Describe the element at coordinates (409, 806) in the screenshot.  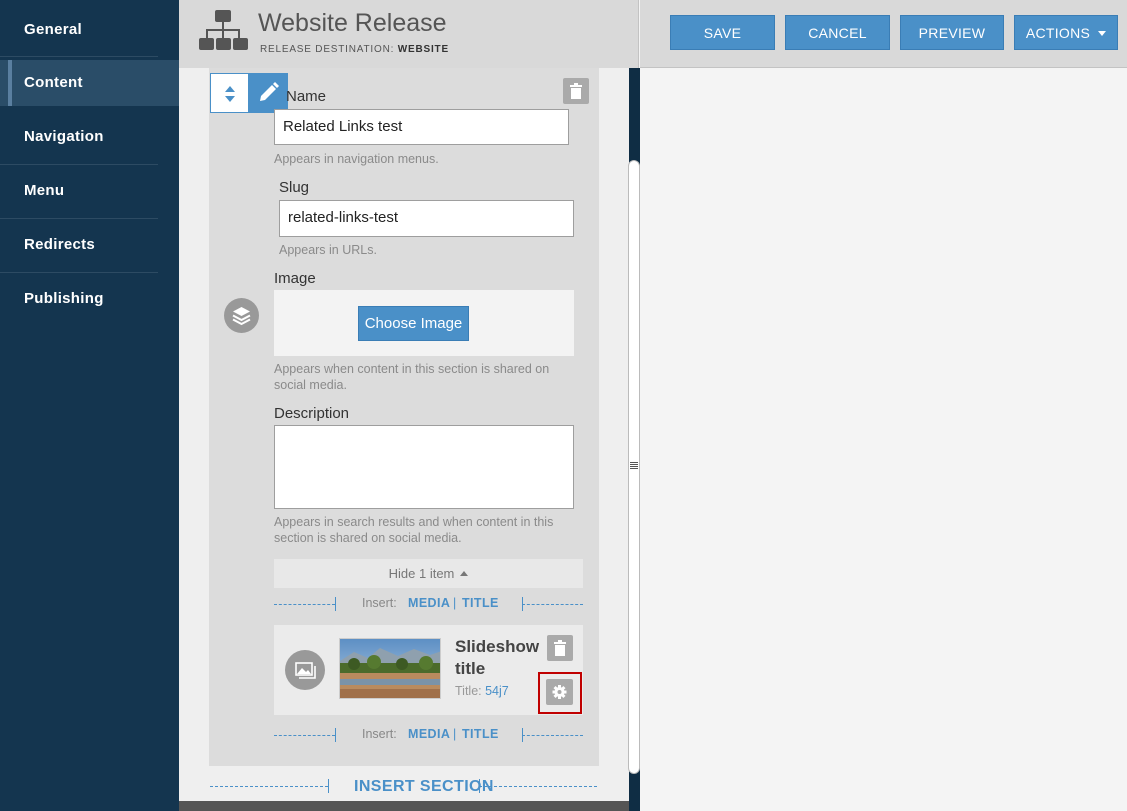
I see `bottom-bar` at that location.